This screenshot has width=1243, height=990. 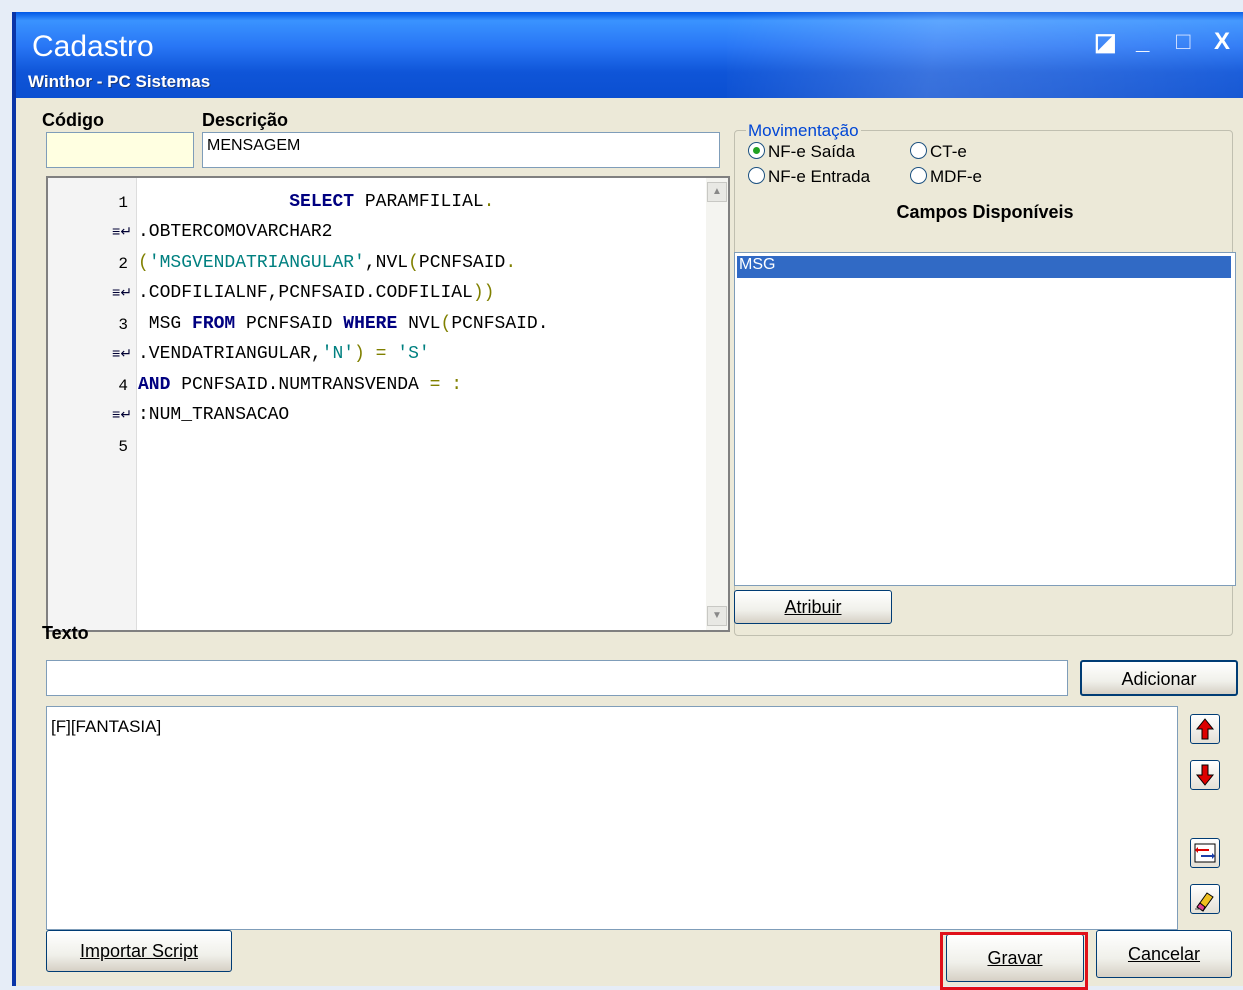 What do you see at coordinates (1222, 42) in the screenshot?
I see `close-icon: X` at bounding box center [1222, 42].